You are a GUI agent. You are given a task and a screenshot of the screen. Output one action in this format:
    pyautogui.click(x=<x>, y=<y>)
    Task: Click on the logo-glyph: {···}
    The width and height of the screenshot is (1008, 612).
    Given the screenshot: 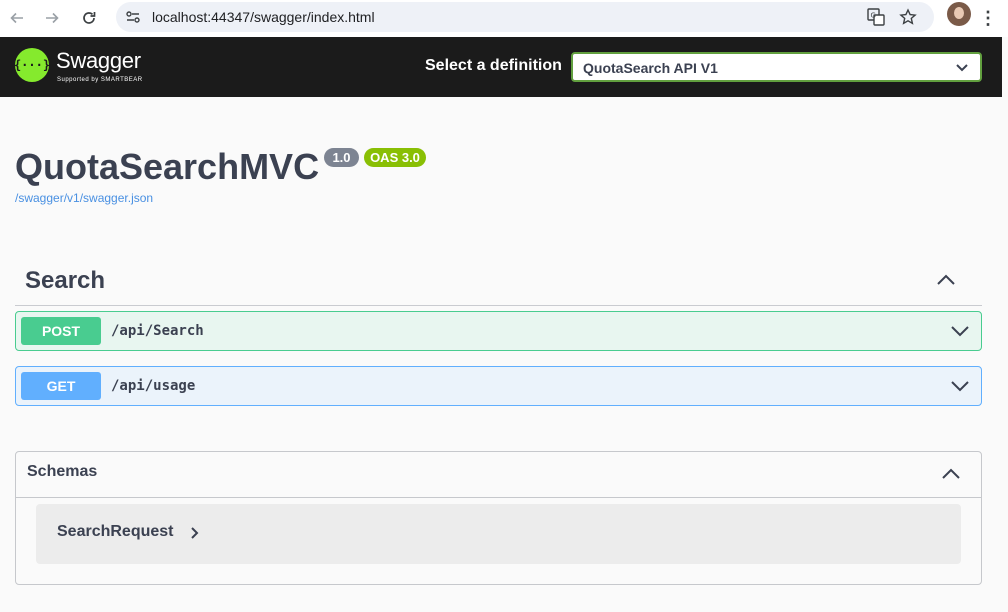 What is the action you would take?
    pyautogui.click(x=32, y=65)
    